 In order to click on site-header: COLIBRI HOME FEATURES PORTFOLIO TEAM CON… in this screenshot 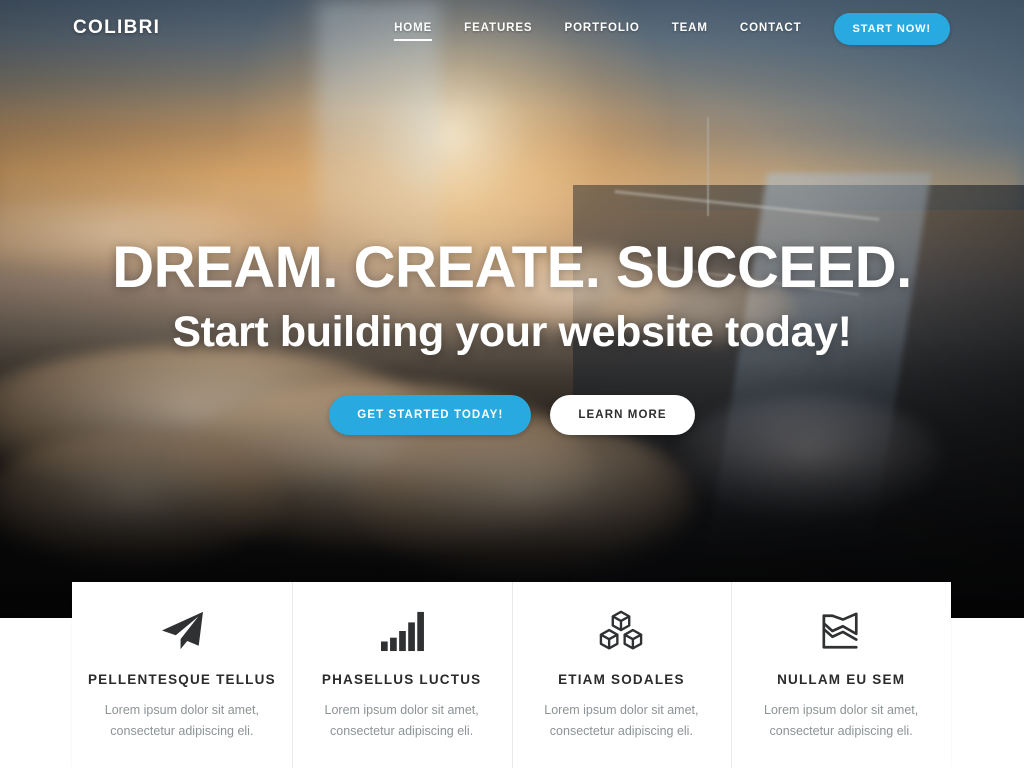, I will do `click(512, 28)`.